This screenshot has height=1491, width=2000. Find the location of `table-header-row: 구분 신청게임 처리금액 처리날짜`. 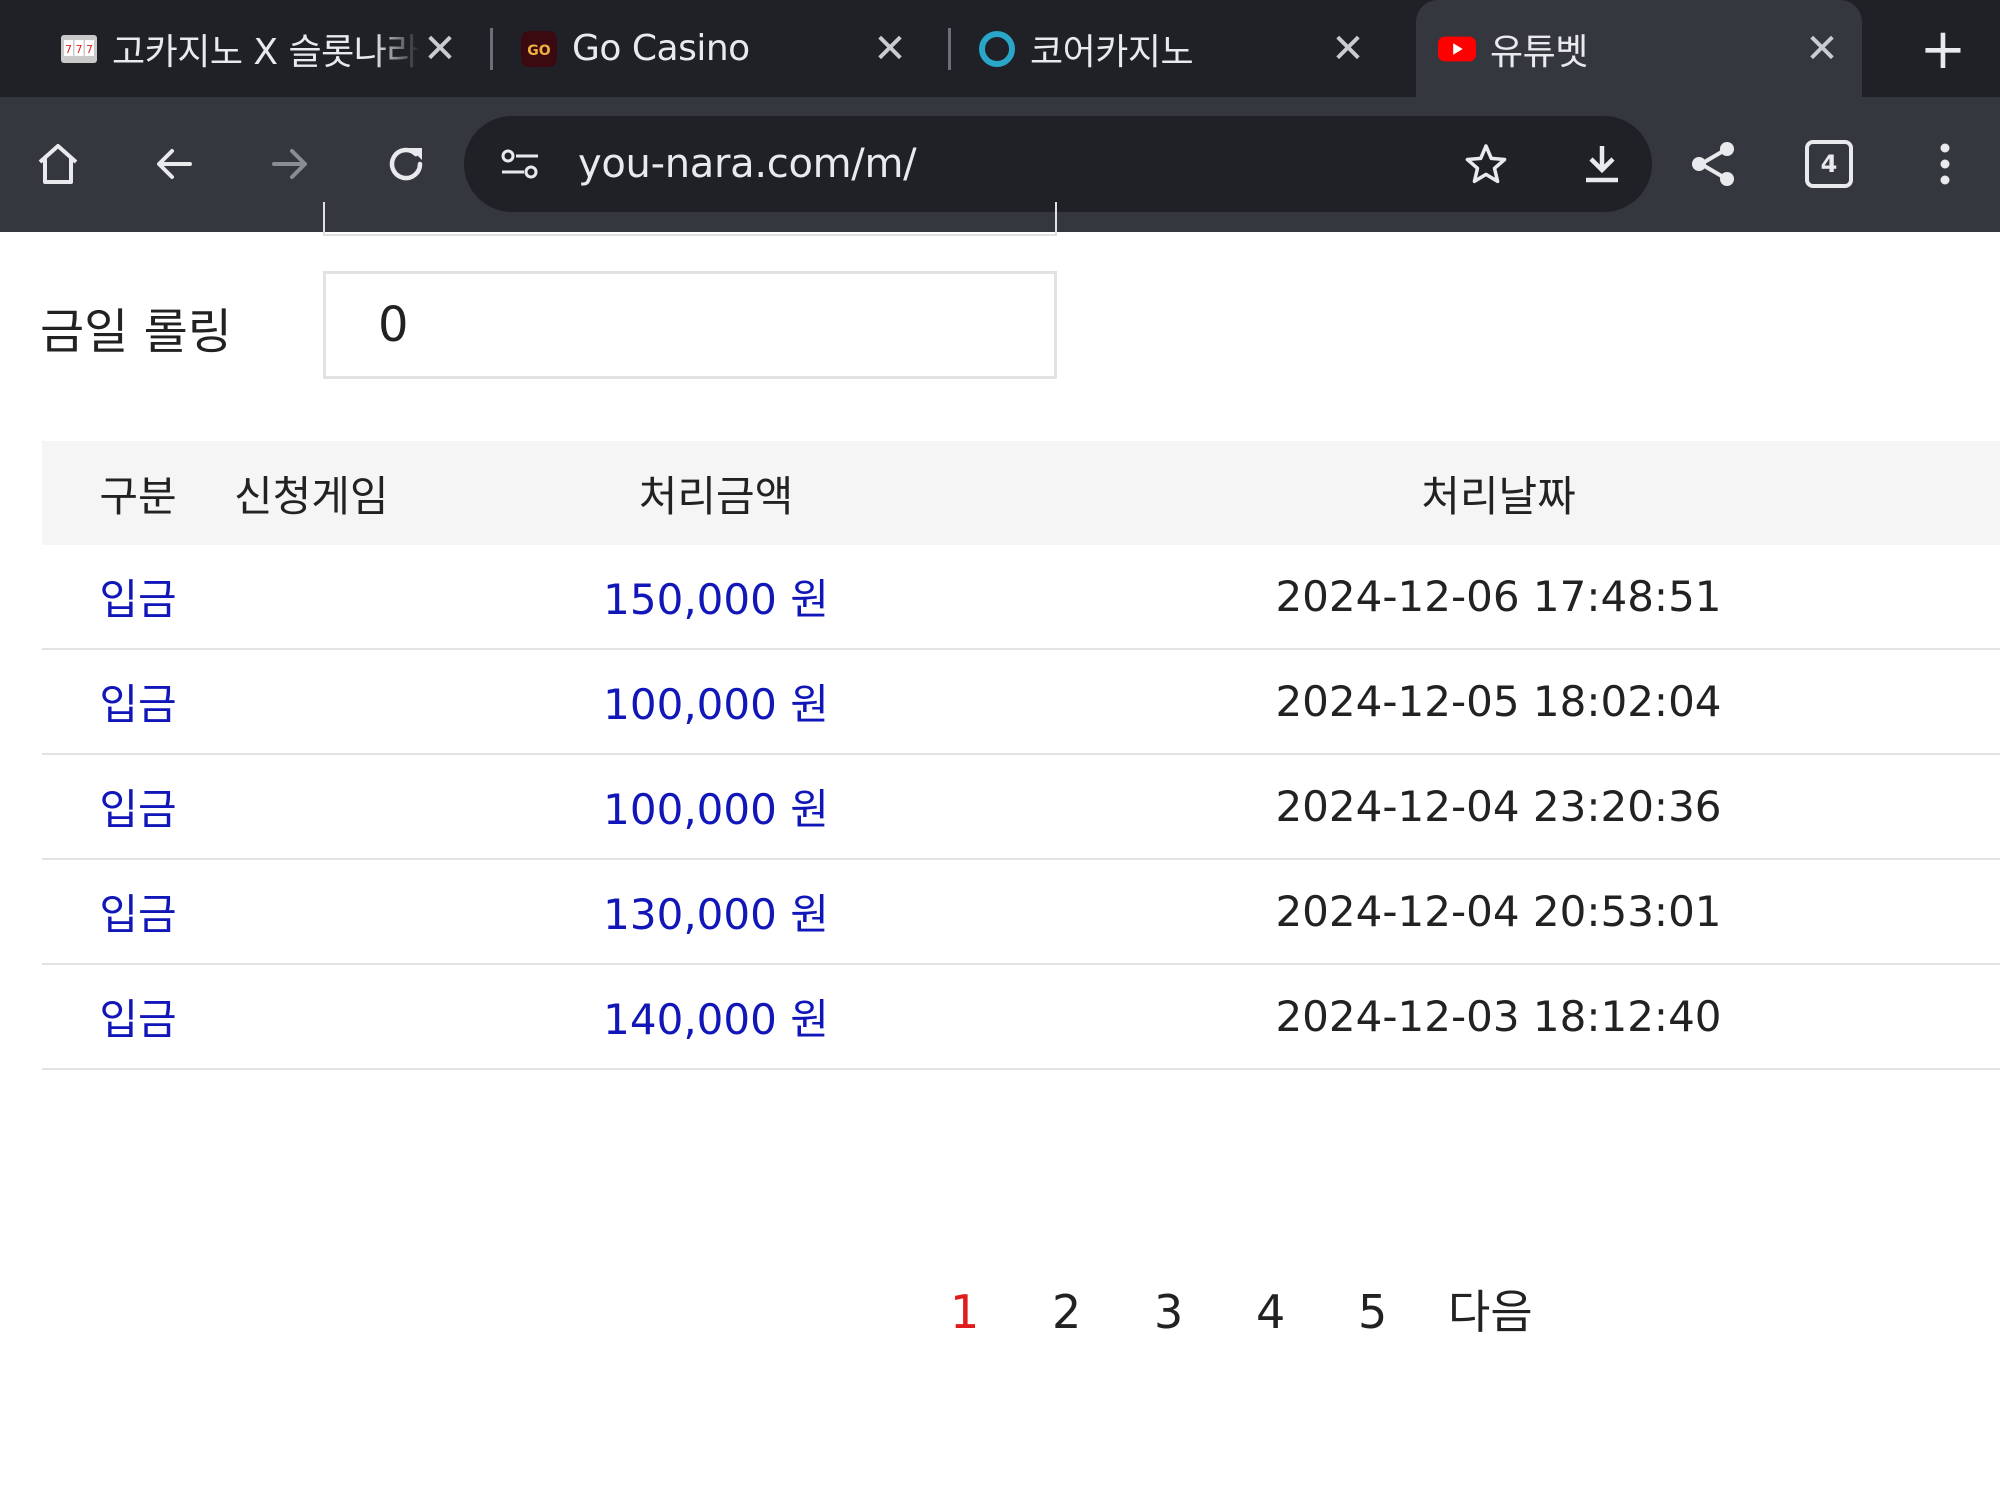

table-header-row: 구분 신청게임 처리금액 처리날짜 is located at coordinates (1021, 493).